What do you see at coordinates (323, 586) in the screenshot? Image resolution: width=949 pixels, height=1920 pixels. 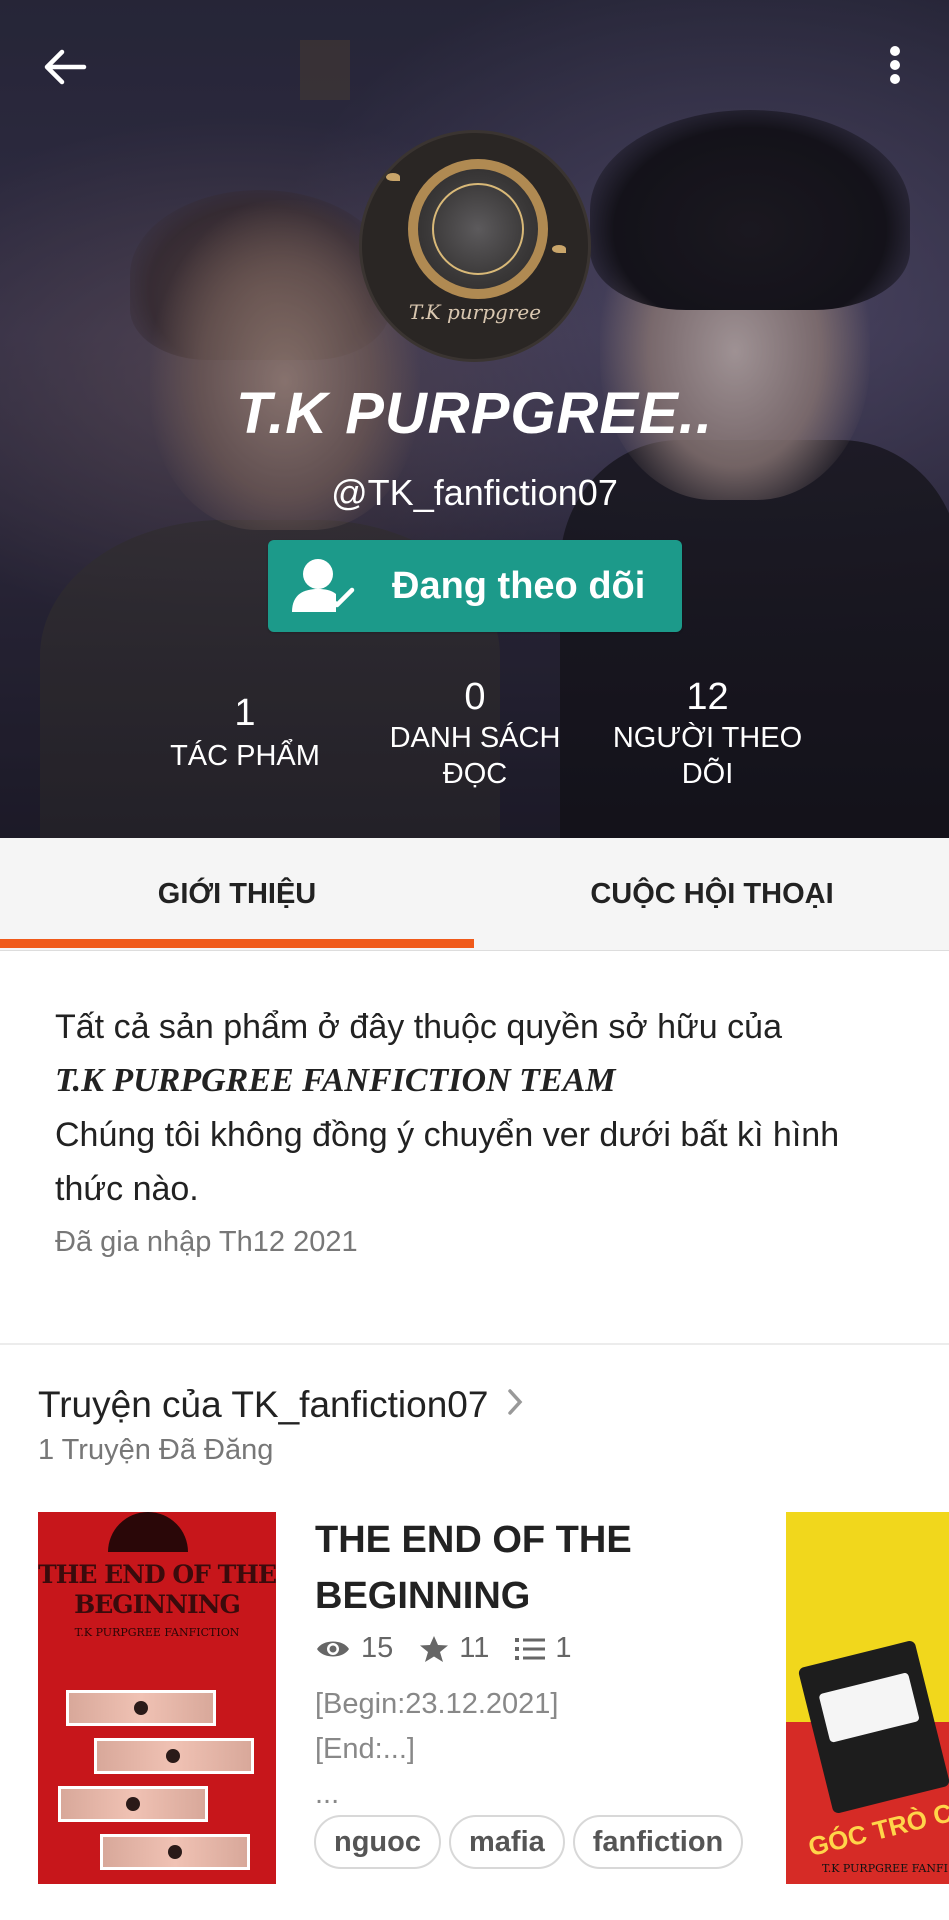 I see `user-check-icon` at bounding box center [323, 586].